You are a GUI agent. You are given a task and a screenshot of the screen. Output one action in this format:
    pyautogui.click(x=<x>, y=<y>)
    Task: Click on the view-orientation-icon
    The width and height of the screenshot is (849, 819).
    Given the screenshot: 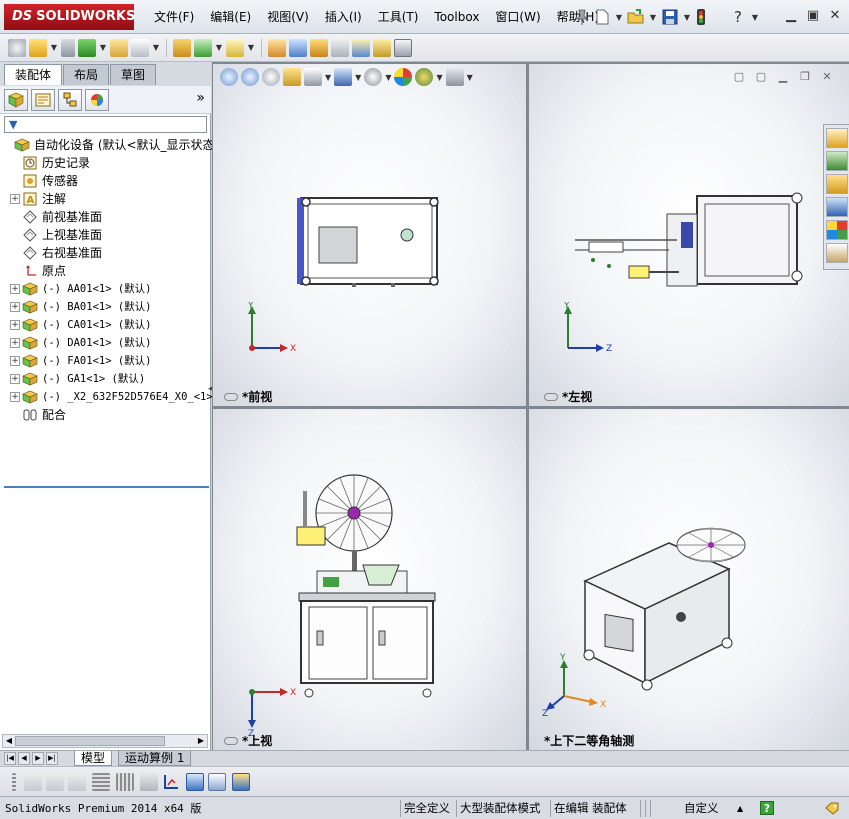 What is the action you would take?
    pyautogui.click(x=313, y=77)
    